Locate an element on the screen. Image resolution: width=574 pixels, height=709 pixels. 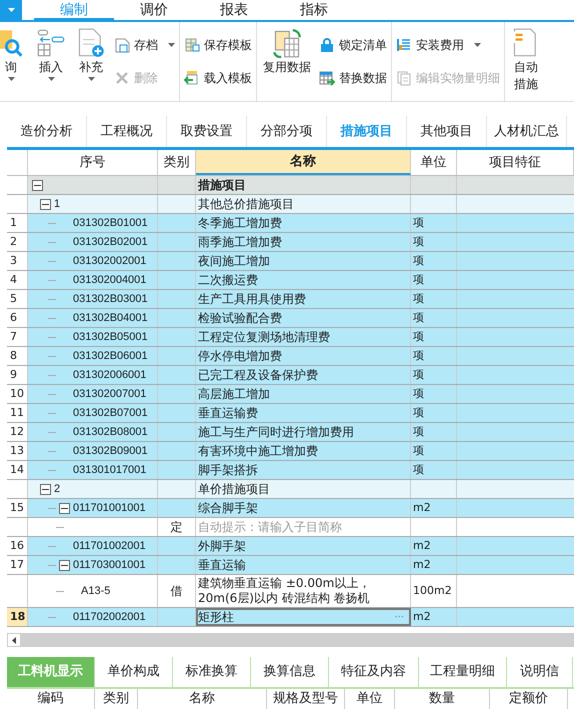
ribbon-button: 替换数据 is located at coordinates (353, 78).